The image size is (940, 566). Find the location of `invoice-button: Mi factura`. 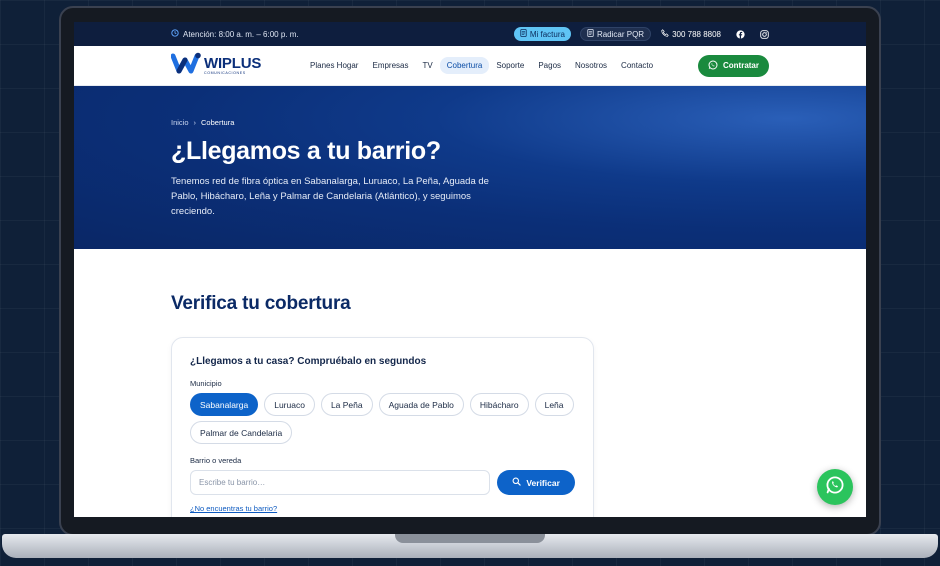

invoice-button: Mi factura is located at coordinates (542, 34).